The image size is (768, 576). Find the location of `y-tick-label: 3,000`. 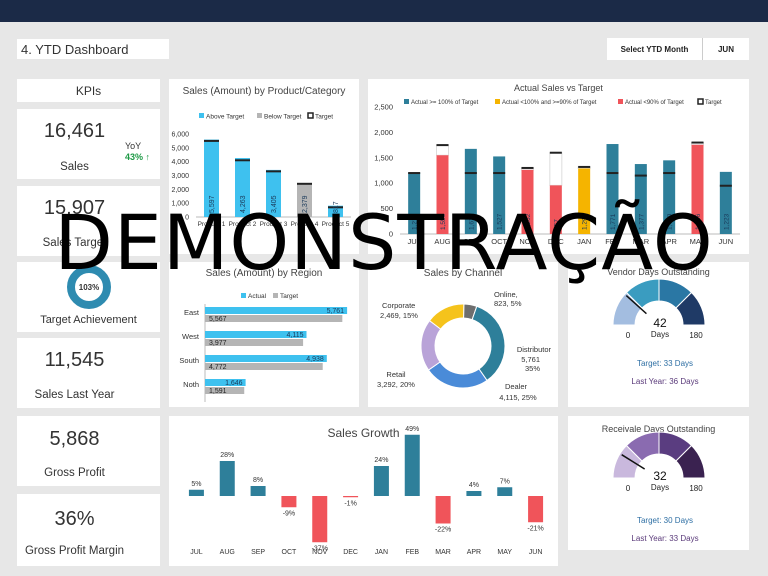

y-tick-label: 3,000 is located at coordinates (180, 176).